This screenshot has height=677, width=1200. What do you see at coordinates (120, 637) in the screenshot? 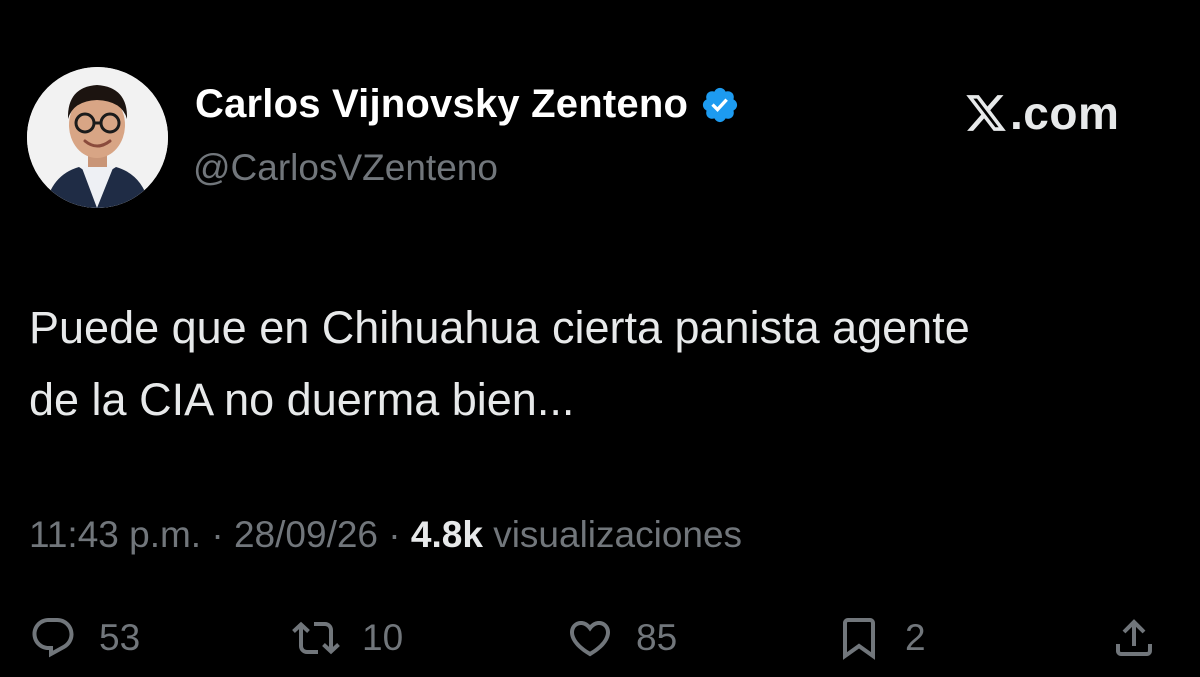
I see `reply-count: 53` at bounding box center [120, 637].